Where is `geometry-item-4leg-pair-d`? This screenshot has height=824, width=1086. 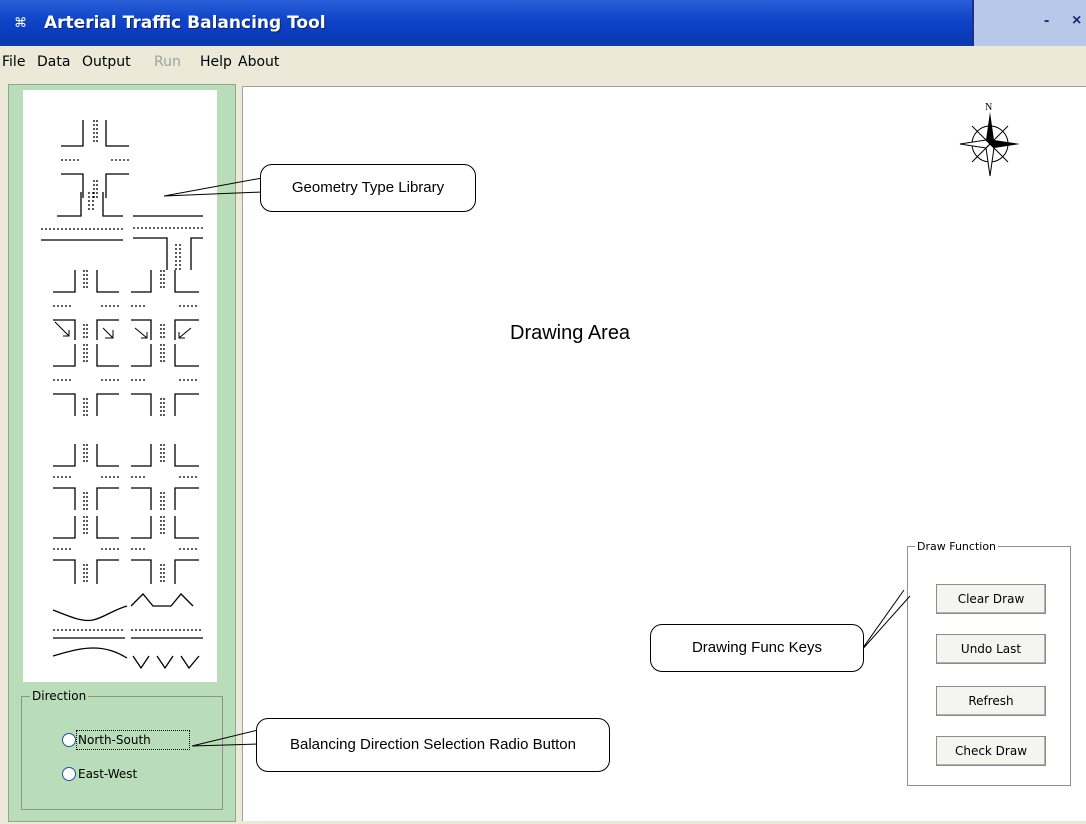
geometry-item-4leg-pair-d is located at coordinates (126, 550).